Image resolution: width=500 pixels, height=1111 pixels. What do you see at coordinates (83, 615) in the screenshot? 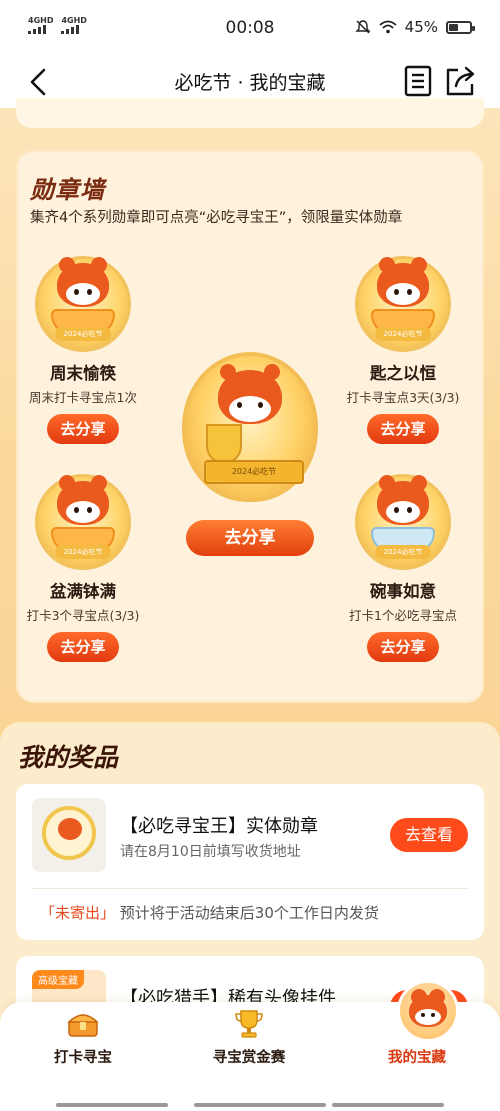
I see `badge-desc: 打卡3个寻宝点(3/3)` at bounding box center [83, 615].